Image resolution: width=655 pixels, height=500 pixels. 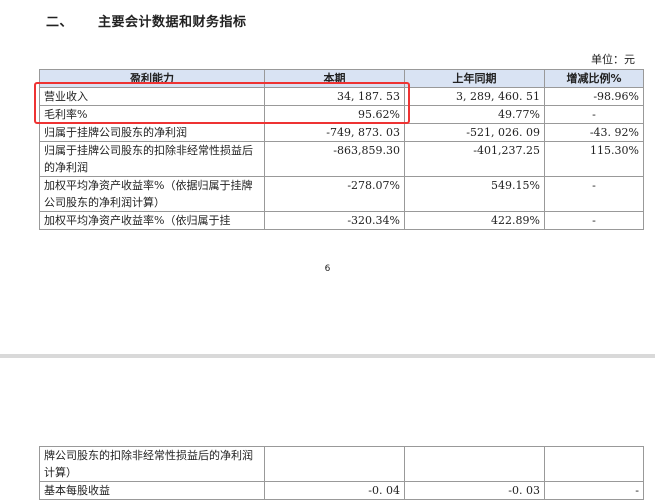 I want to click on section-title: 主要会计数据和财务指标, so click(x=172, y=22).